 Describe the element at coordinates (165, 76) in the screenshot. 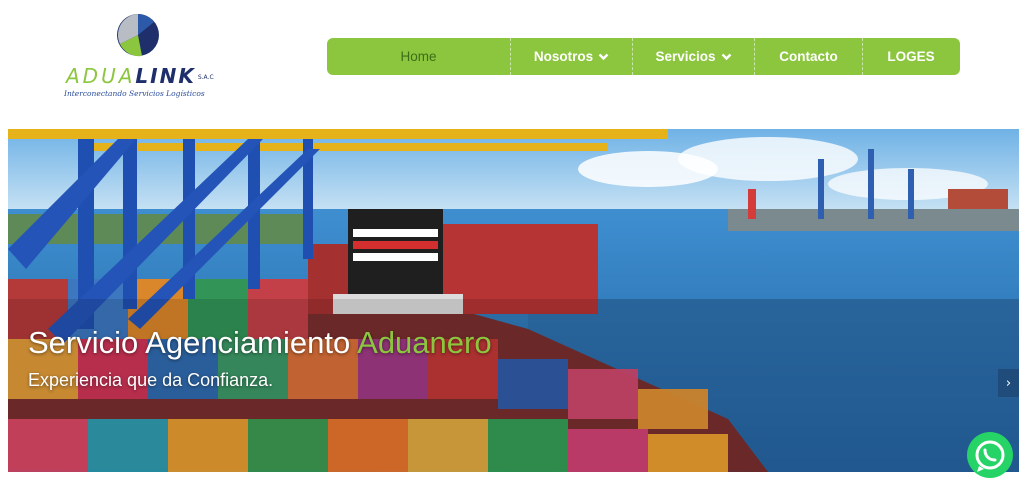

I see `logo-part-link: LINK` at that location.